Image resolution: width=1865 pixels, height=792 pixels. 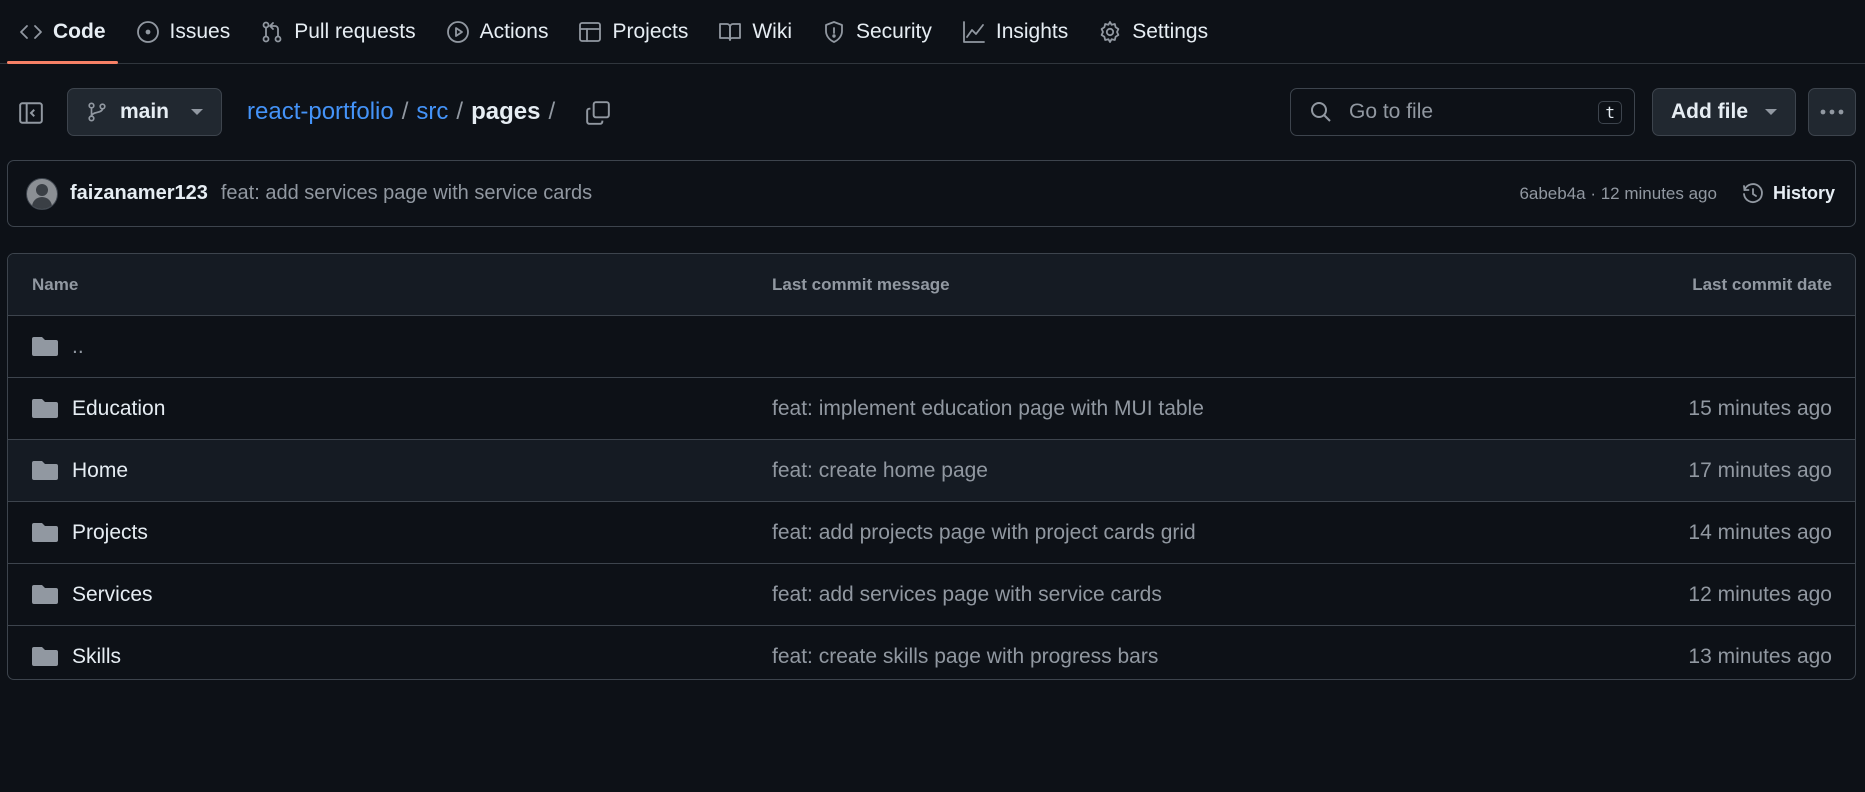 I want to click on issue-icon, so click(x=147, y=32).